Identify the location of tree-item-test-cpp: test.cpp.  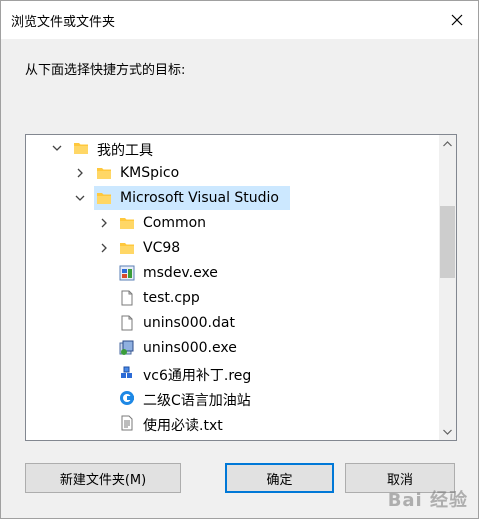
(232, 298).